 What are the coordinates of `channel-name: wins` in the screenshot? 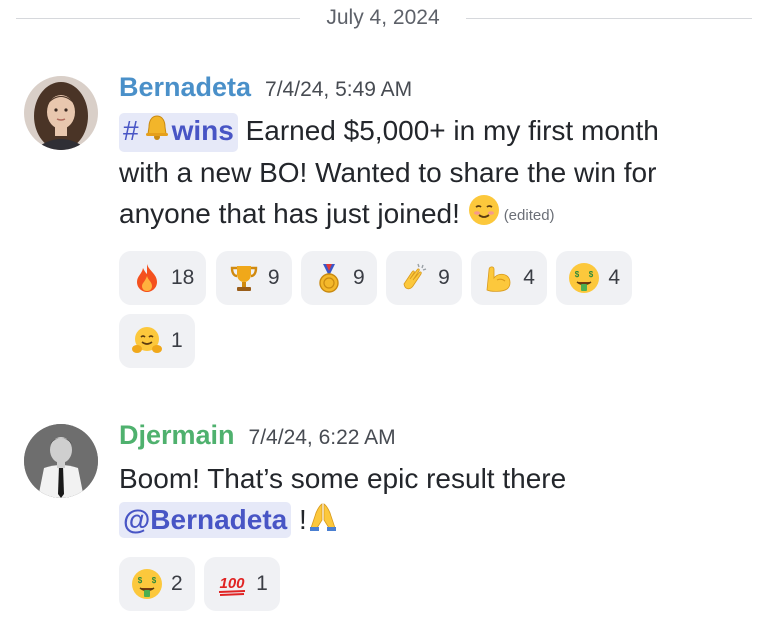 It's located at (202, 130).